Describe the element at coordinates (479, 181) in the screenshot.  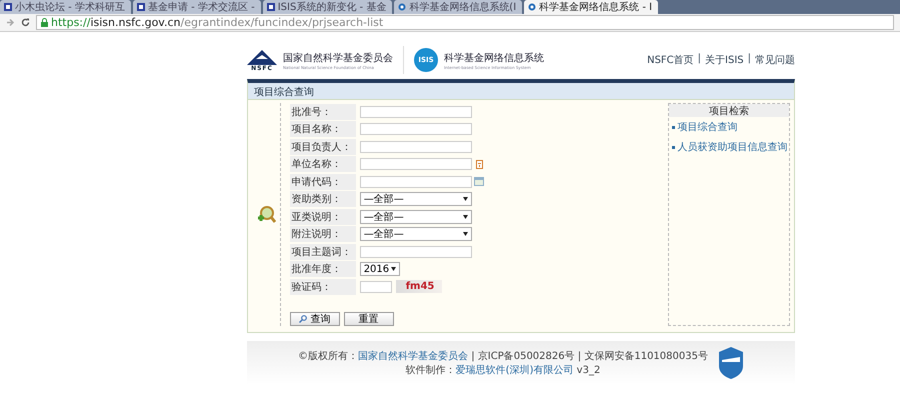
I see `picker-icon` at that location.